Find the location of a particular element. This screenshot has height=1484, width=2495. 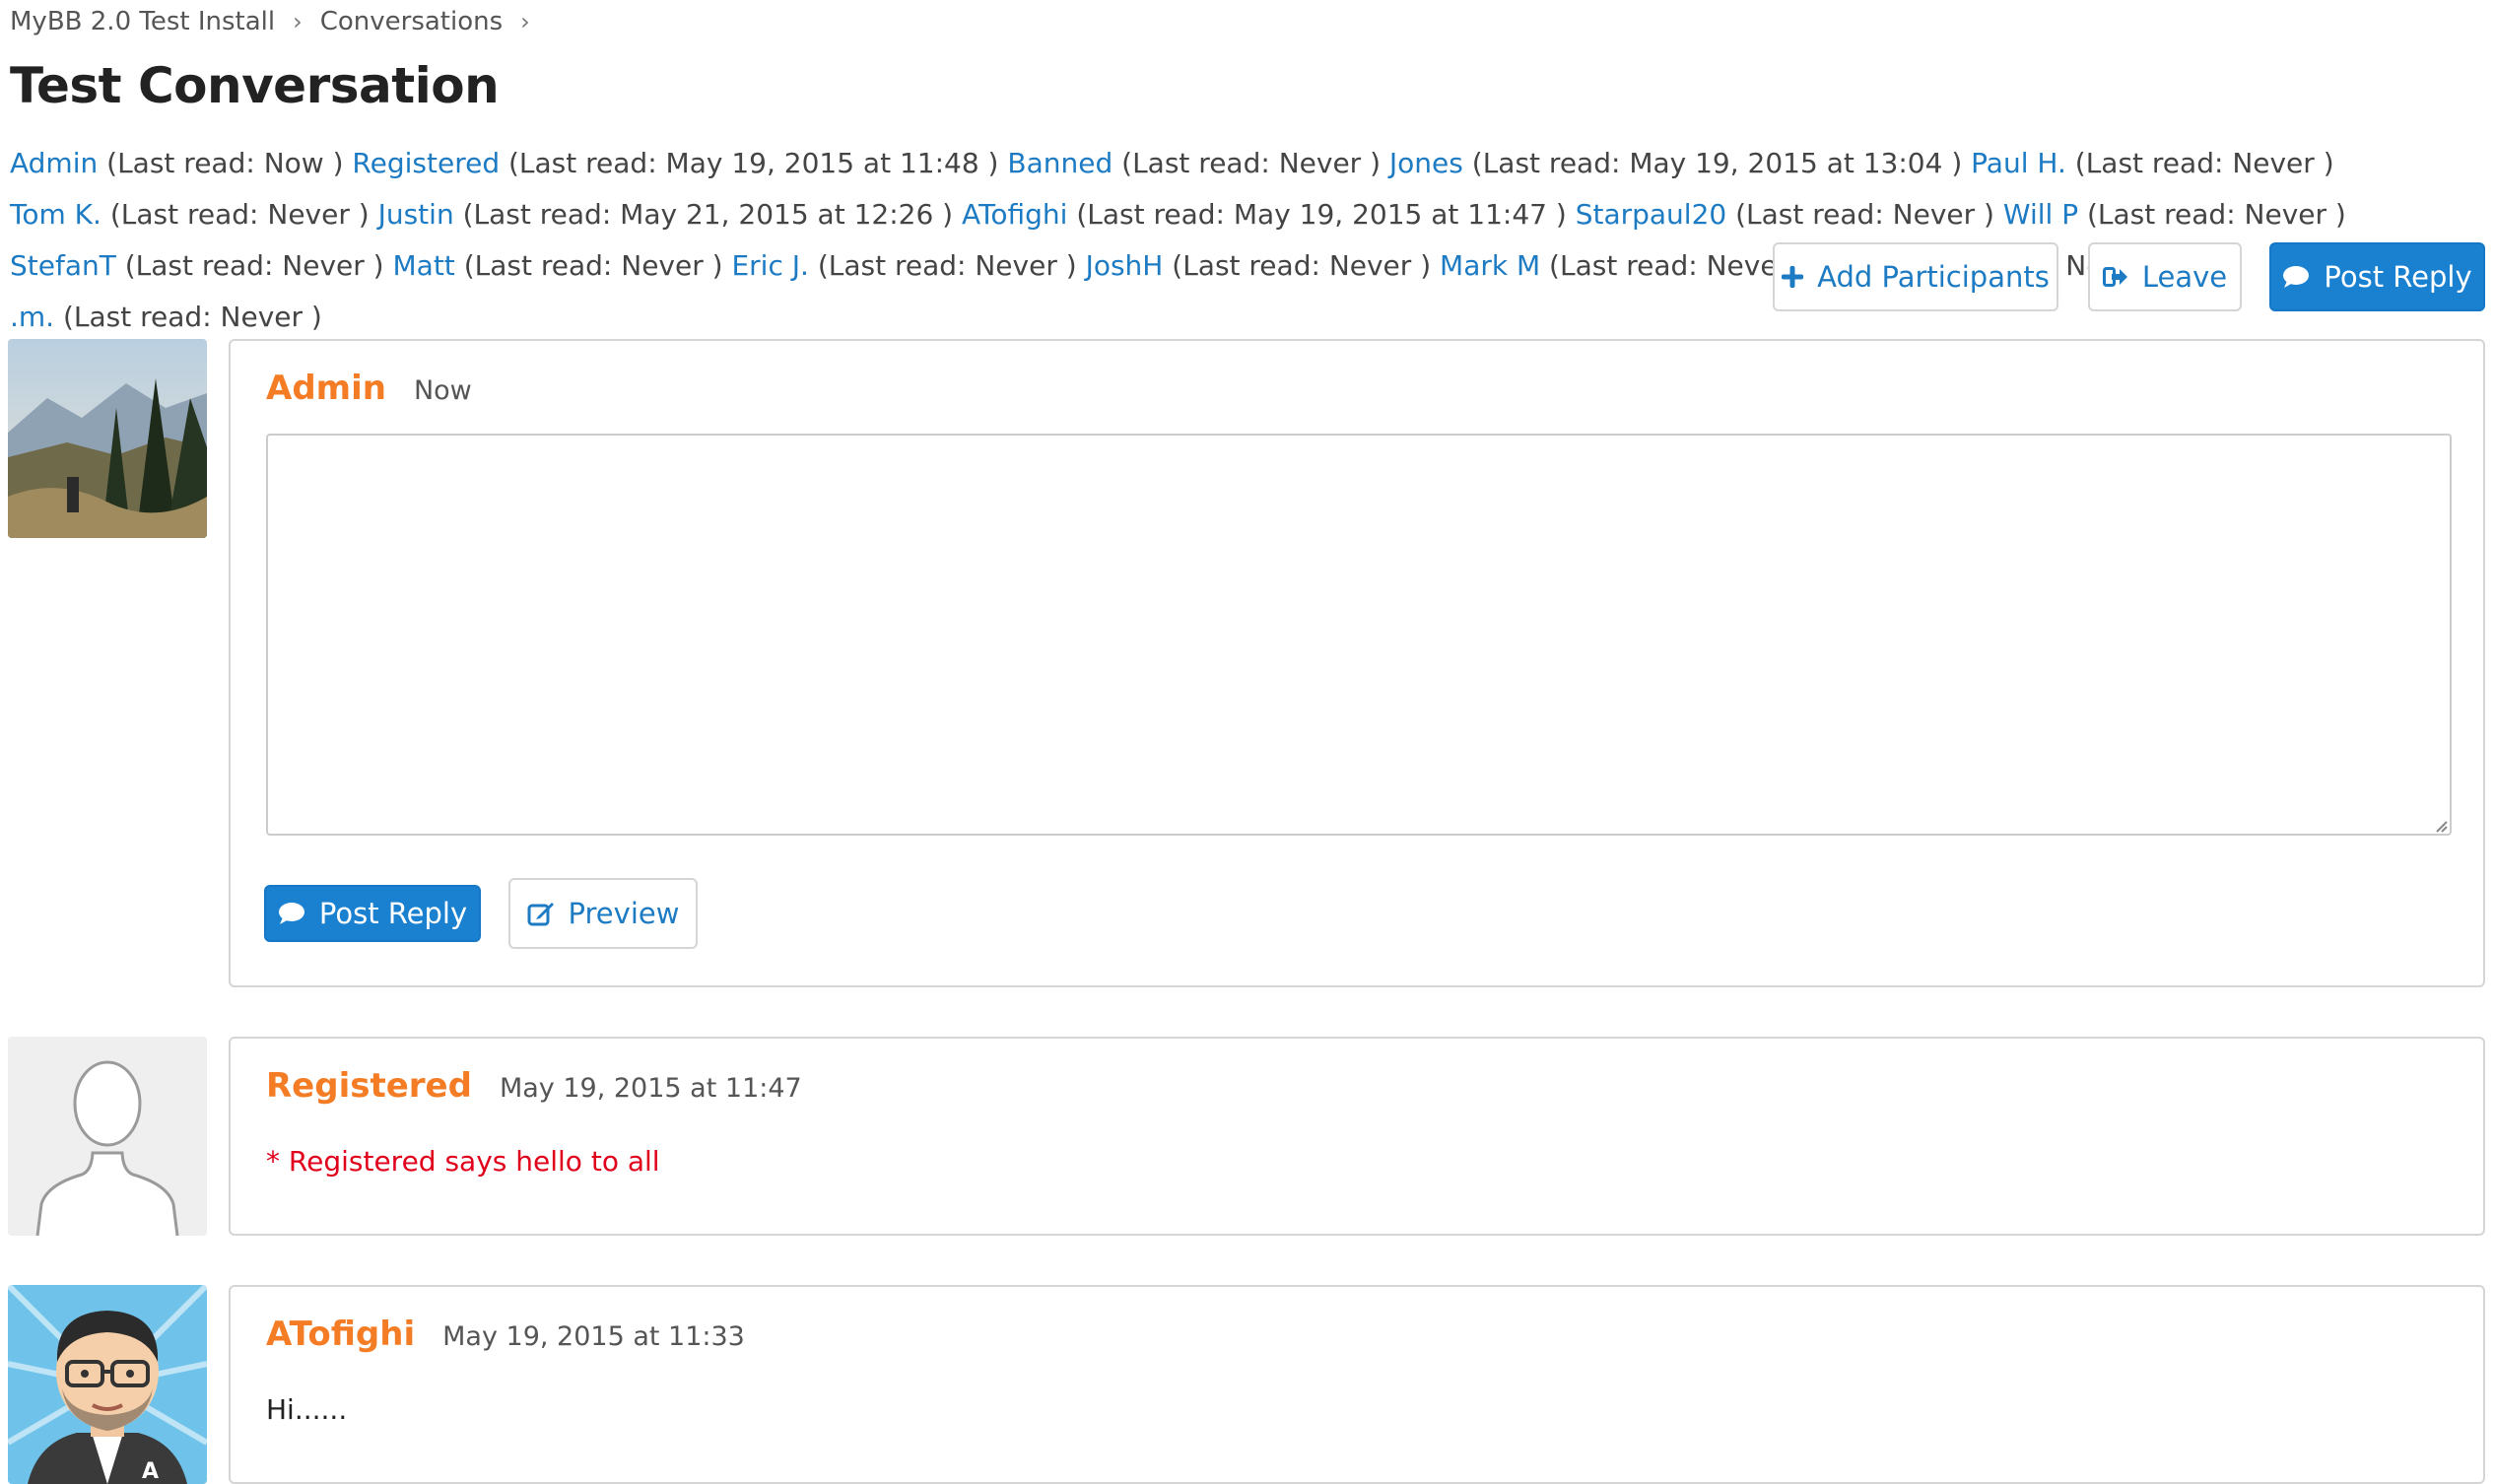

participant-link: Admin is located at coordinates (54, 163).